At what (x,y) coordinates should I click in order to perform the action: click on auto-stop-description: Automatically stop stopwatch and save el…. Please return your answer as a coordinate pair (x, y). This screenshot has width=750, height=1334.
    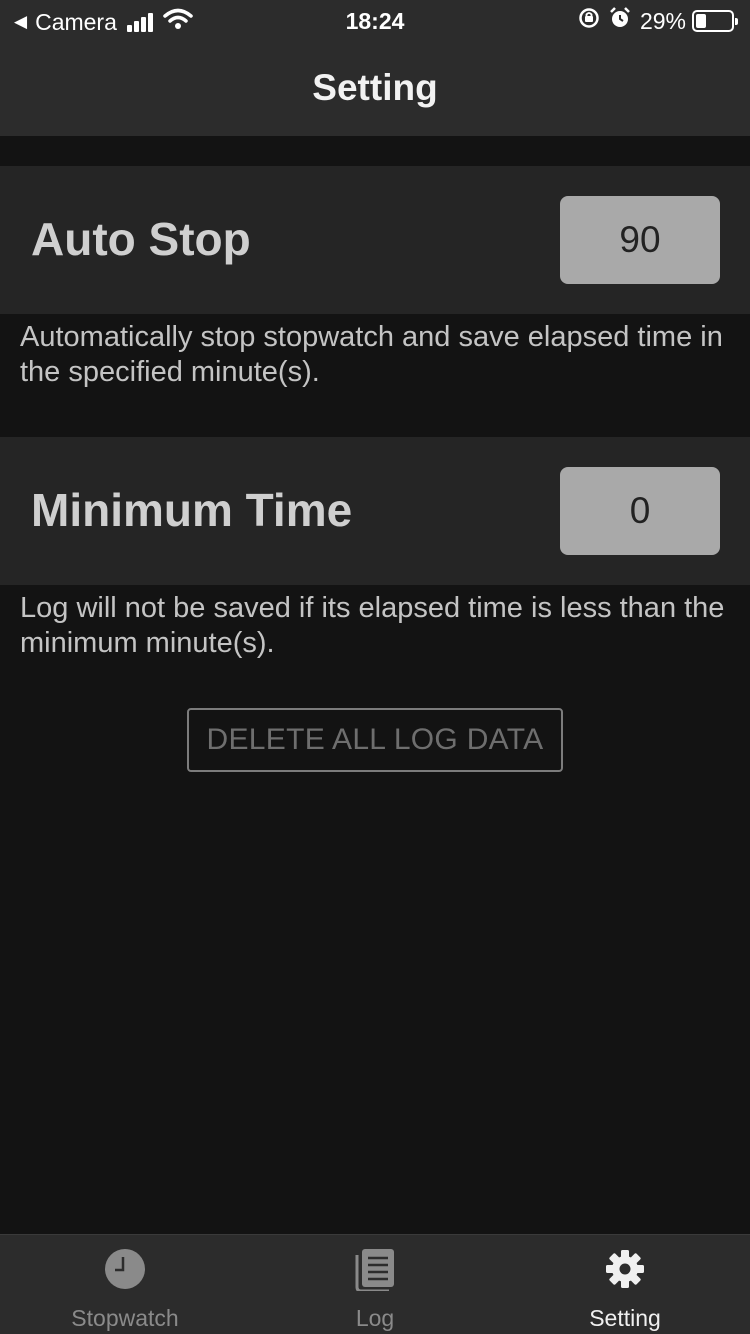
    Looking at the image, I should click on (371, 354).